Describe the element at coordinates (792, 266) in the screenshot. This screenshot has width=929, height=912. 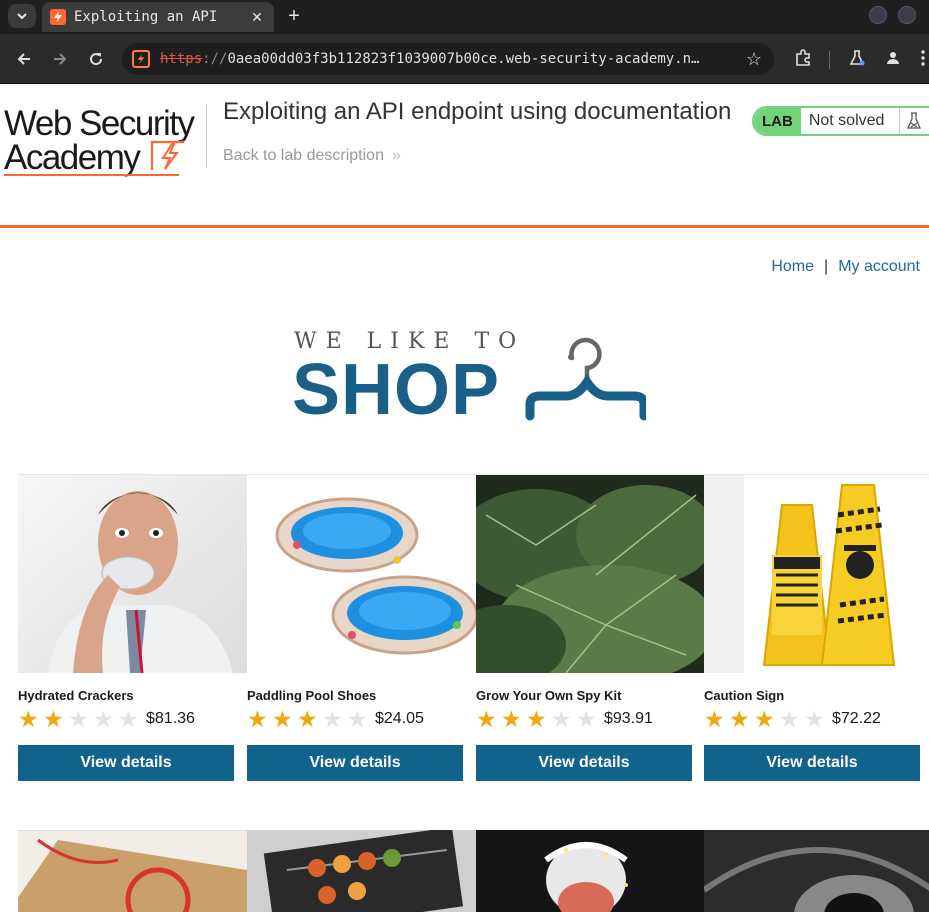
I see `nav-home-link: Home` at that location.